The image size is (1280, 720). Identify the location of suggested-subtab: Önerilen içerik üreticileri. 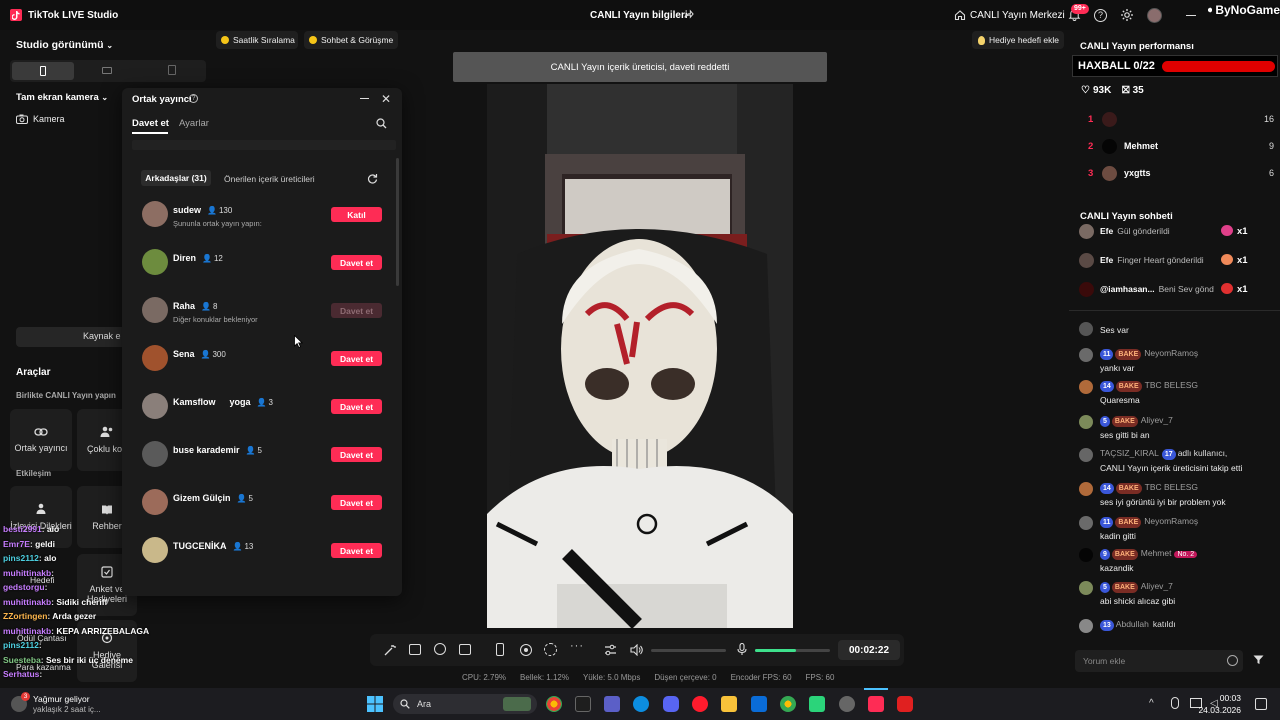
(269, 179).